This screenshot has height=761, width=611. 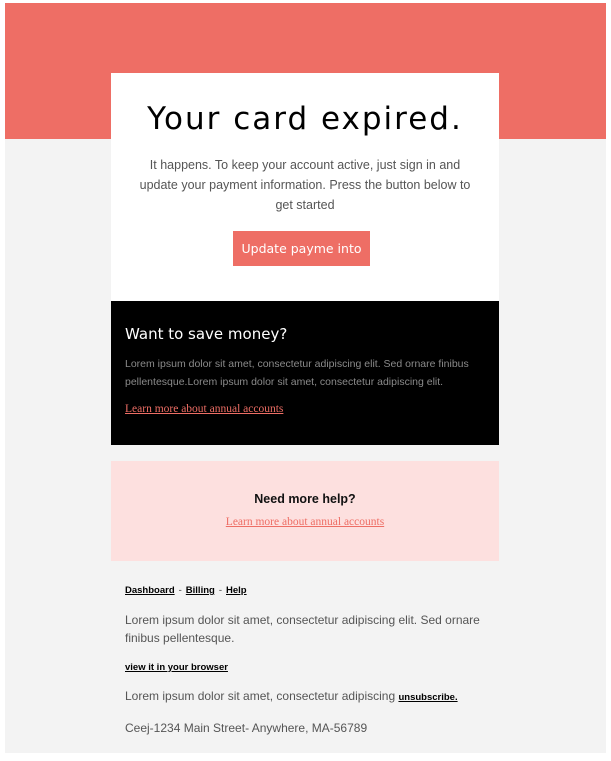 What do you see at coordinates (427, 697) in the screenshot?
I see `unsubscribe-link: unsubscribe.` at bounding box center [427, 697].